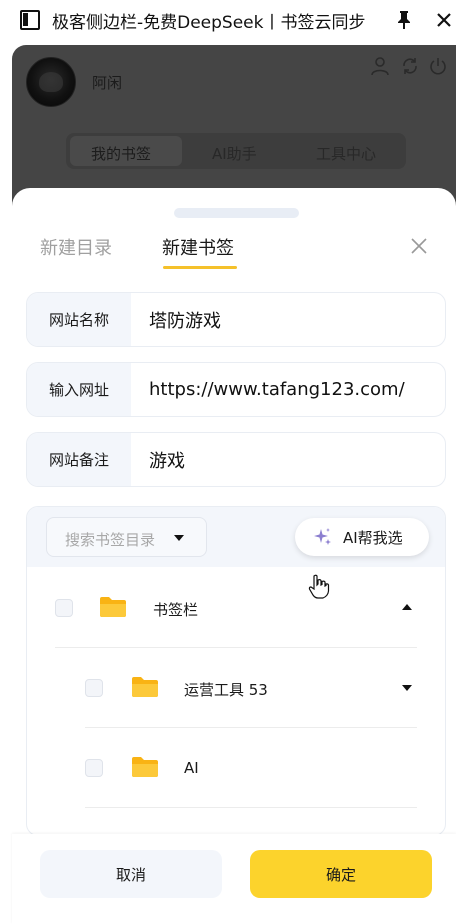 The height and width of the screenshot is (924, 456). Describe the element at coordinates (167, 459) in the screenshot. I see `note-input: 游戏` at that location.